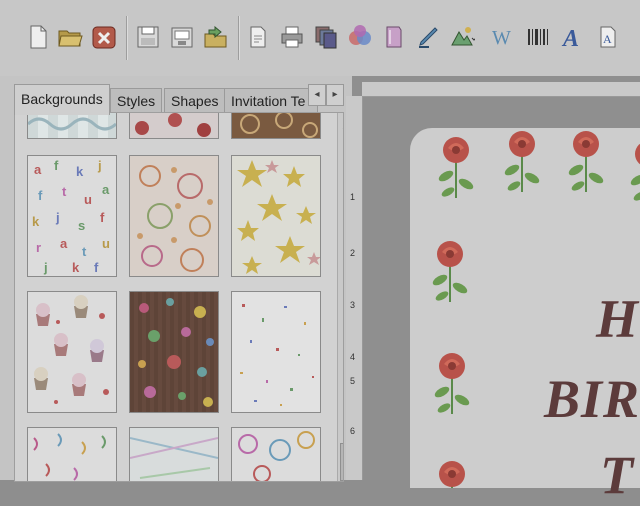  What do you see at coordinates (317, 95) in the screenshot?
I see `tab-scroll-left-button: ◂` at bounding box center [317, 95].